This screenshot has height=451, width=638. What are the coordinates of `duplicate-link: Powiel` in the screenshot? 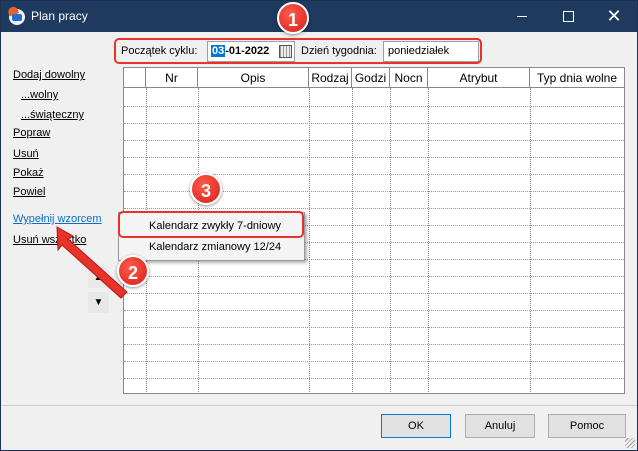 It's located at (29, 192).